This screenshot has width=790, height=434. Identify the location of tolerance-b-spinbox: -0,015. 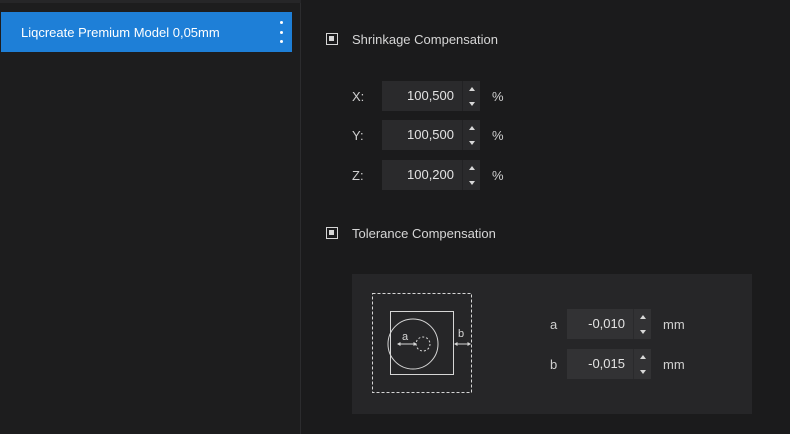
(609, 364).